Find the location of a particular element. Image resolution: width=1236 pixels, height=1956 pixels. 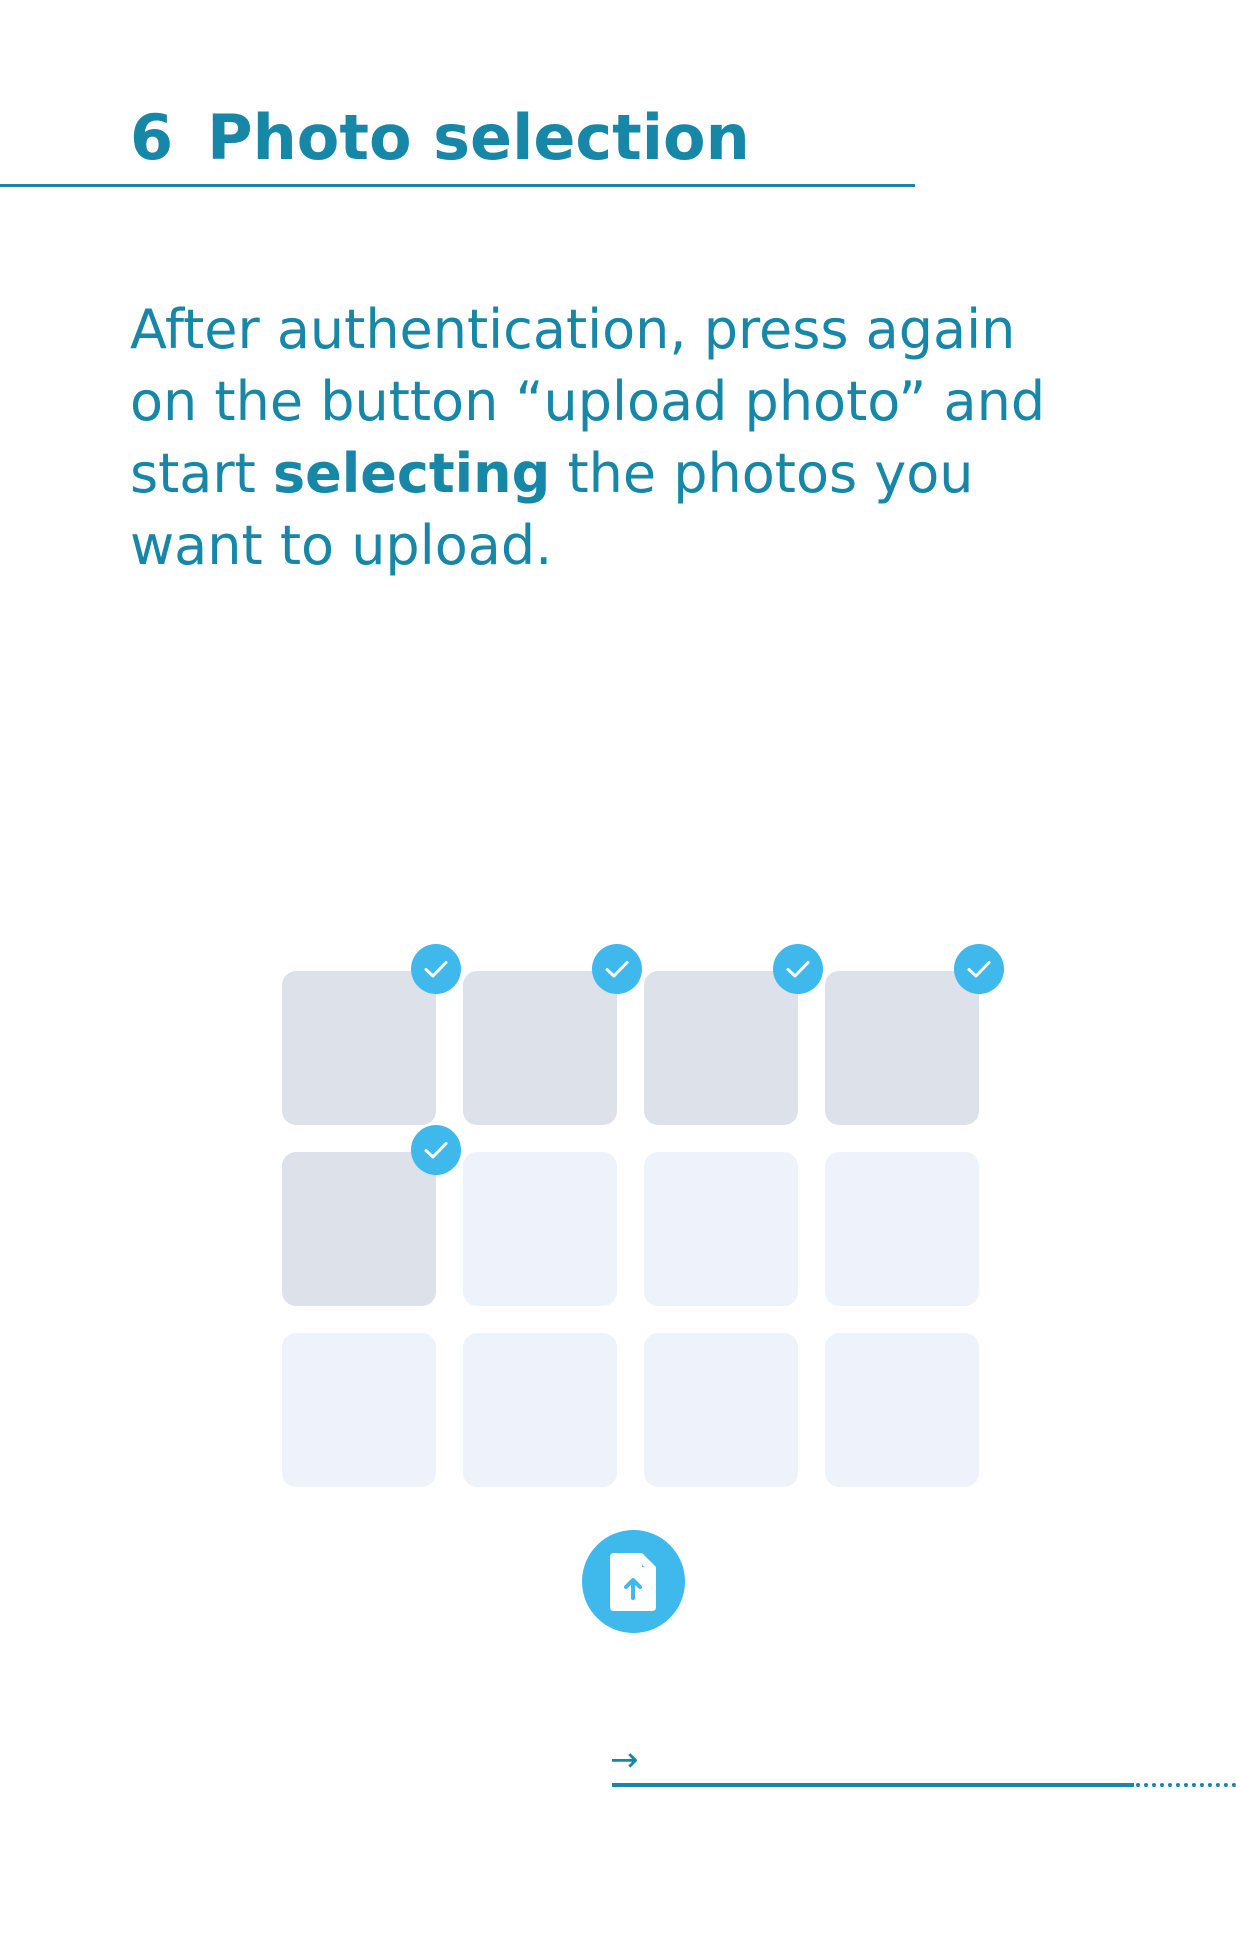

heading-divider is located at coordinates (457, 185).